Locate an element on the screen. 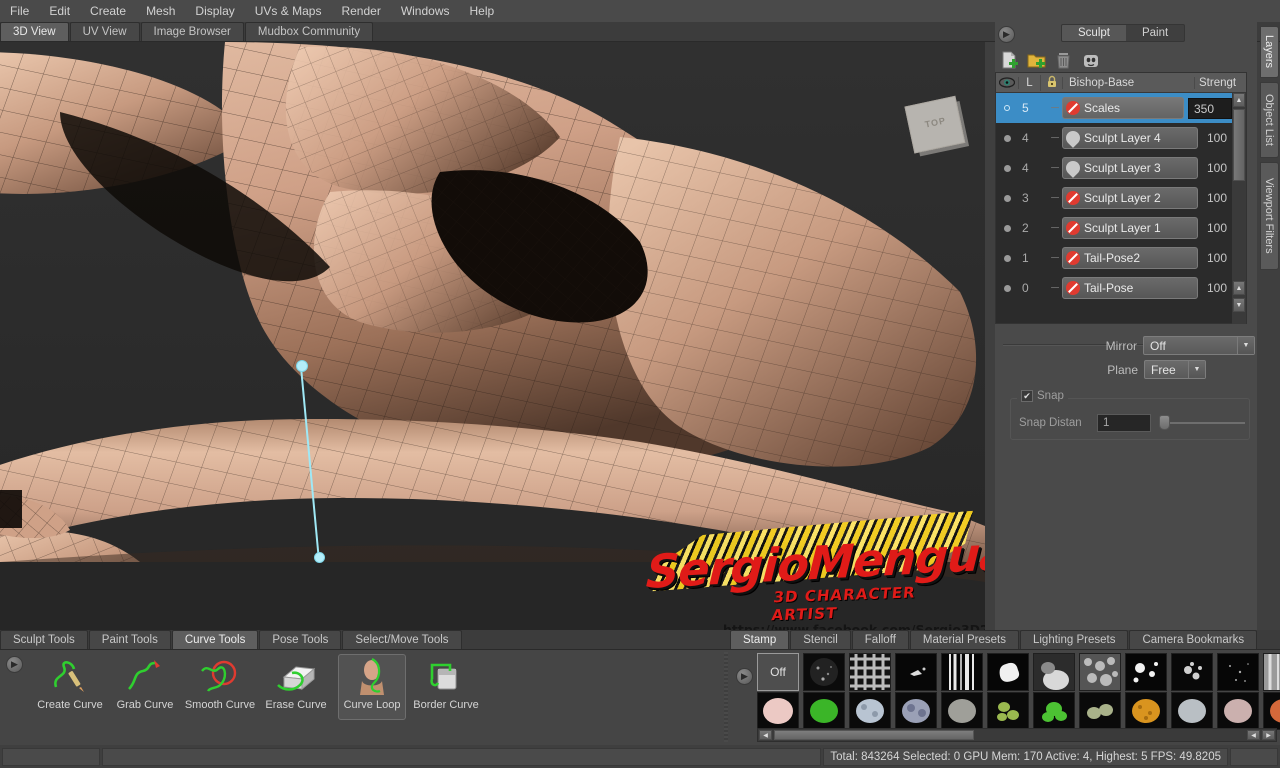 Image resolution: width=1280 pixels, height=768 pixels. scroll-down-icon: ▼ is located at coordinates (1239, 305).